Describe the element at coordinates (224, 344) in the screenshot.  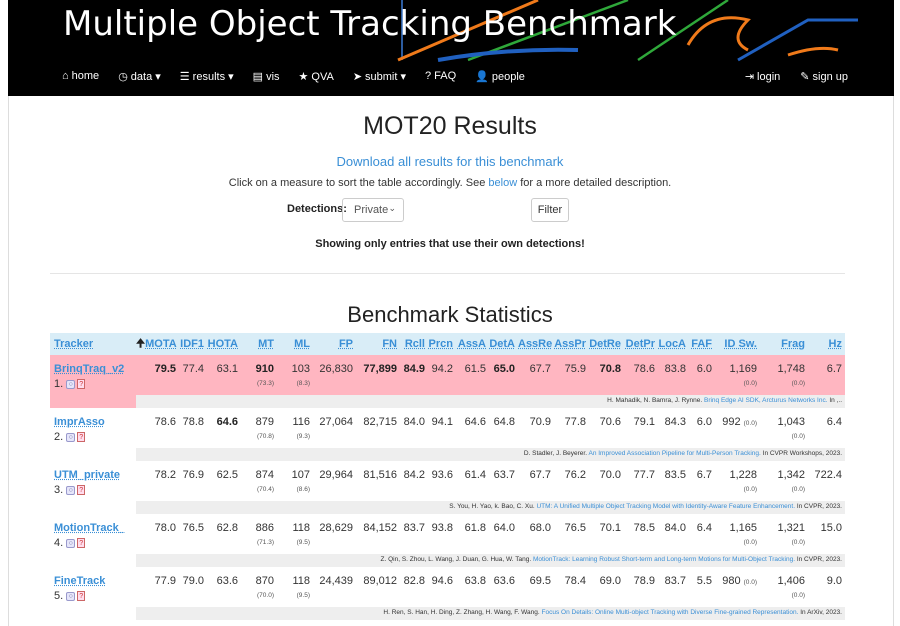
I see `column-header-hota: HOTA` at that location.